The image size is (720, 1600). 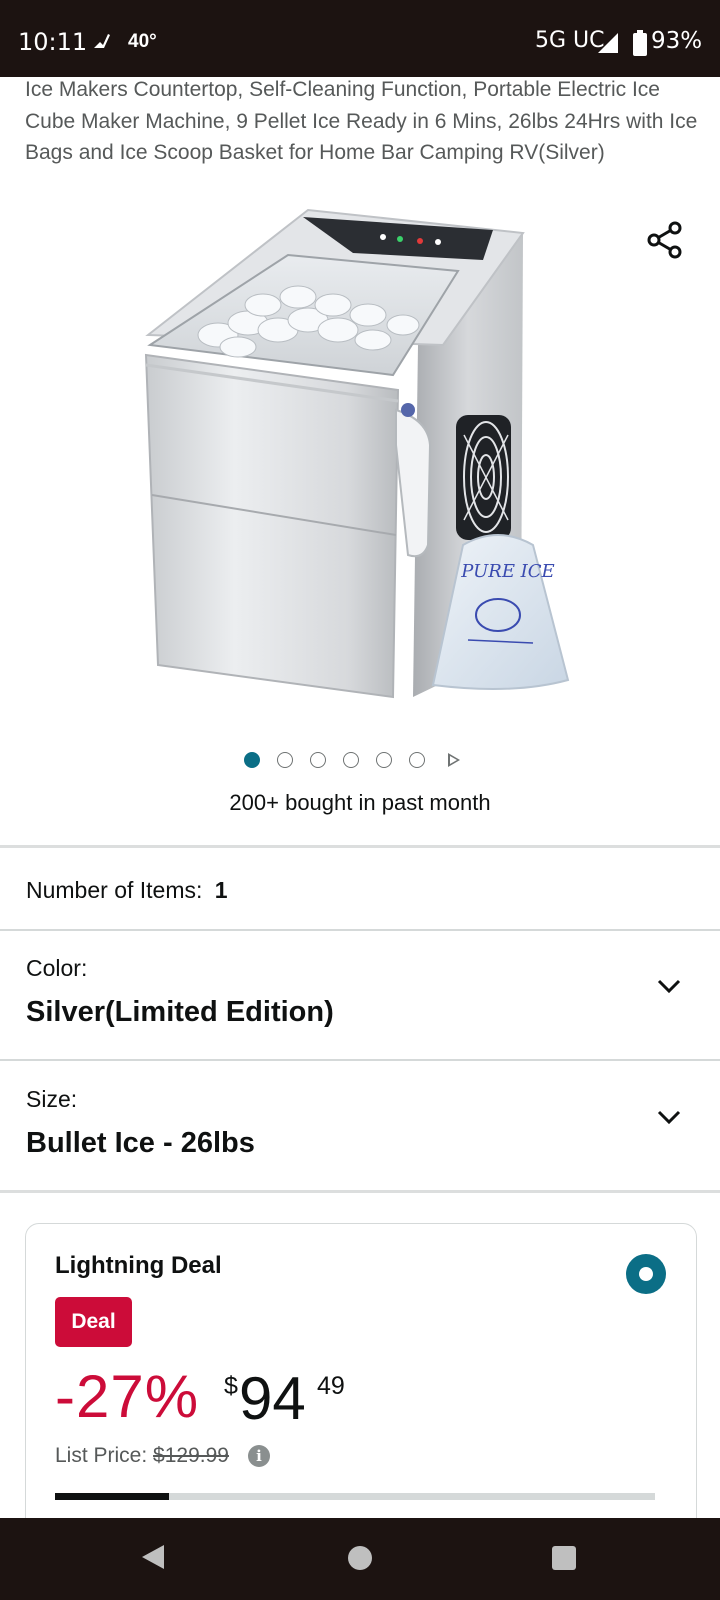 I want to click on color-value: Silver(Limited Edition), so click(x=180, y=1012).